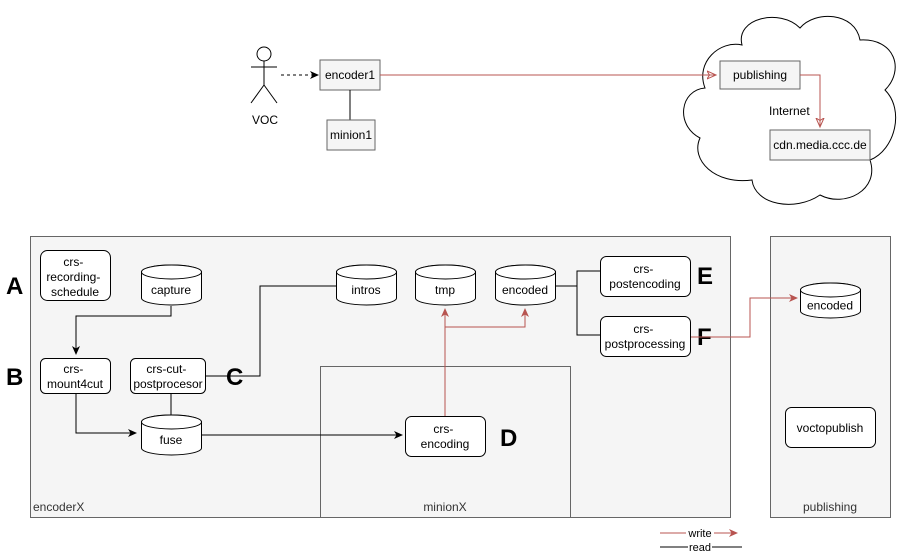 The width and height of the screenshot is (911, 553). What do you see at coordinates (14, 286) in the screenshot?
I see `step-label-a: A` at bounding box center [14, 286].